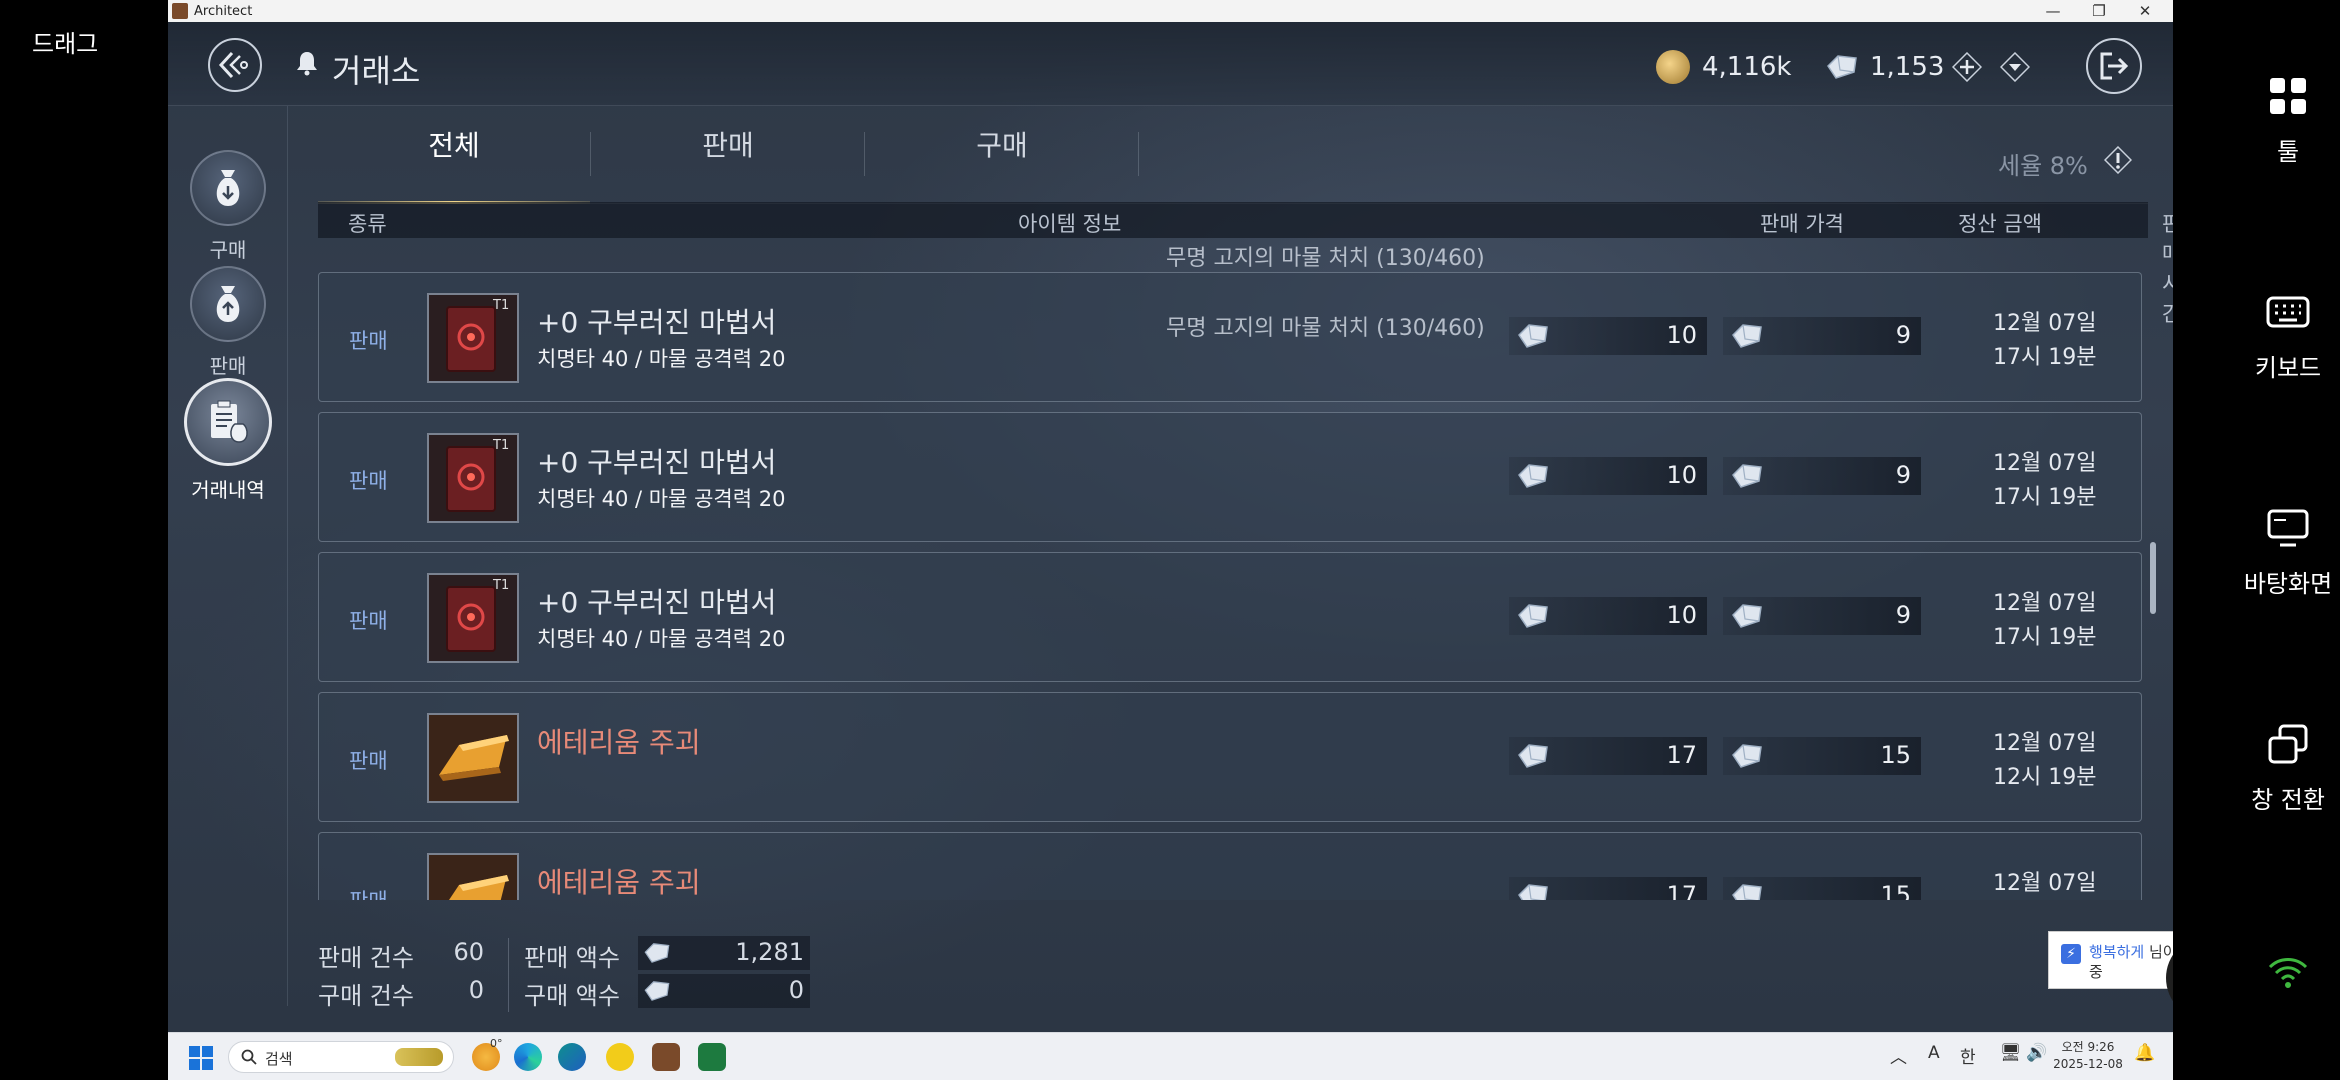 Image resolution: width=2340 pixels, height=1080 pixels. I want to click on volume-icon: 🔊, so click(2036, 1053).